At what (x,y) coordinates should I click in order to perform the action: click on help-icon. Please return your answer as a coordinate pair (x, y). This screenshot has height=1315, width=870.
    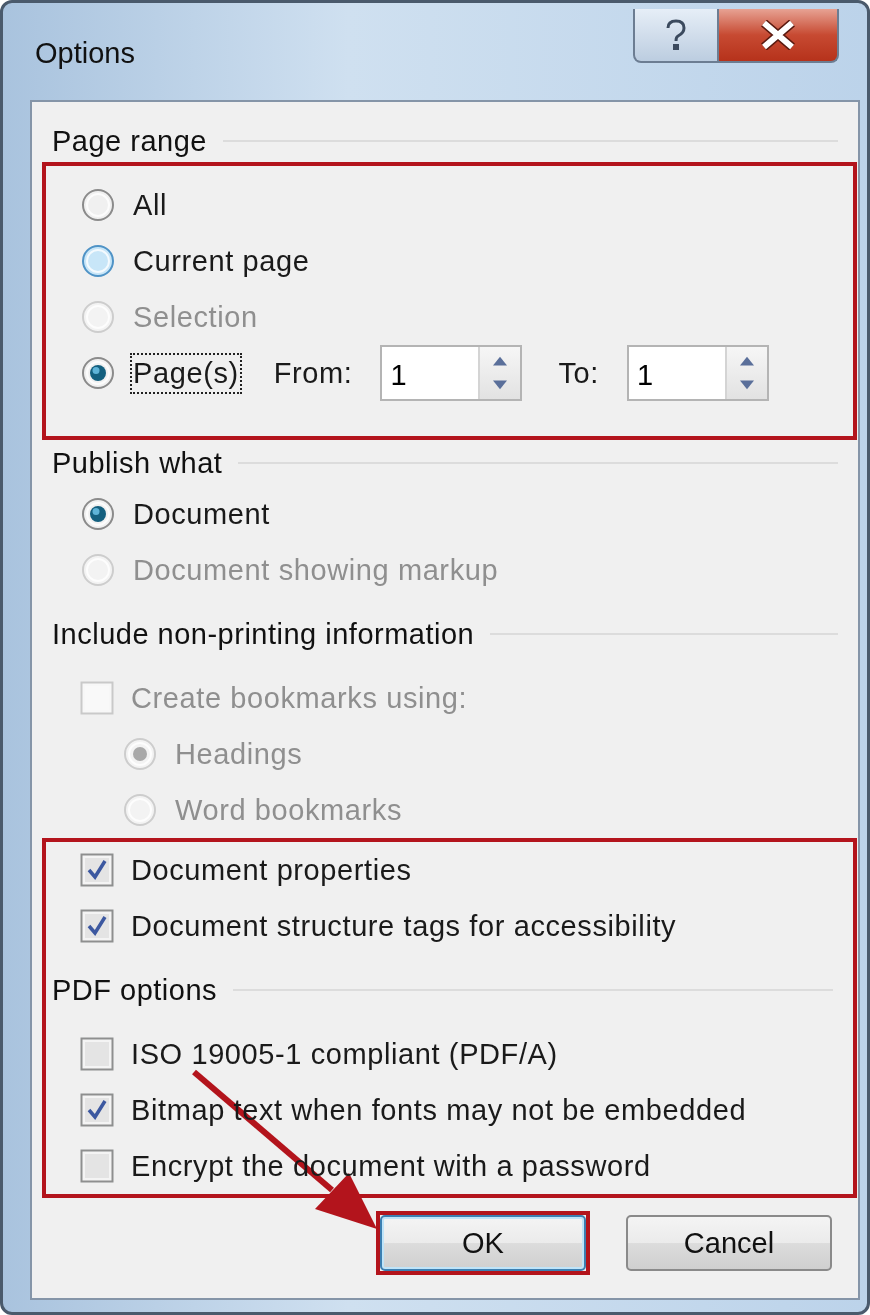
    Looking at the image, I should click on (676, 35).